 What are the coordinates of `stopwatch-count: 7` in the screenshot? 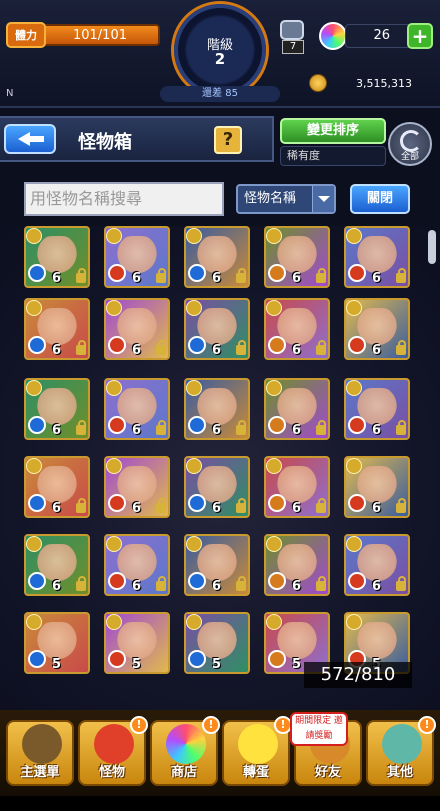 It's located at (293, 47).